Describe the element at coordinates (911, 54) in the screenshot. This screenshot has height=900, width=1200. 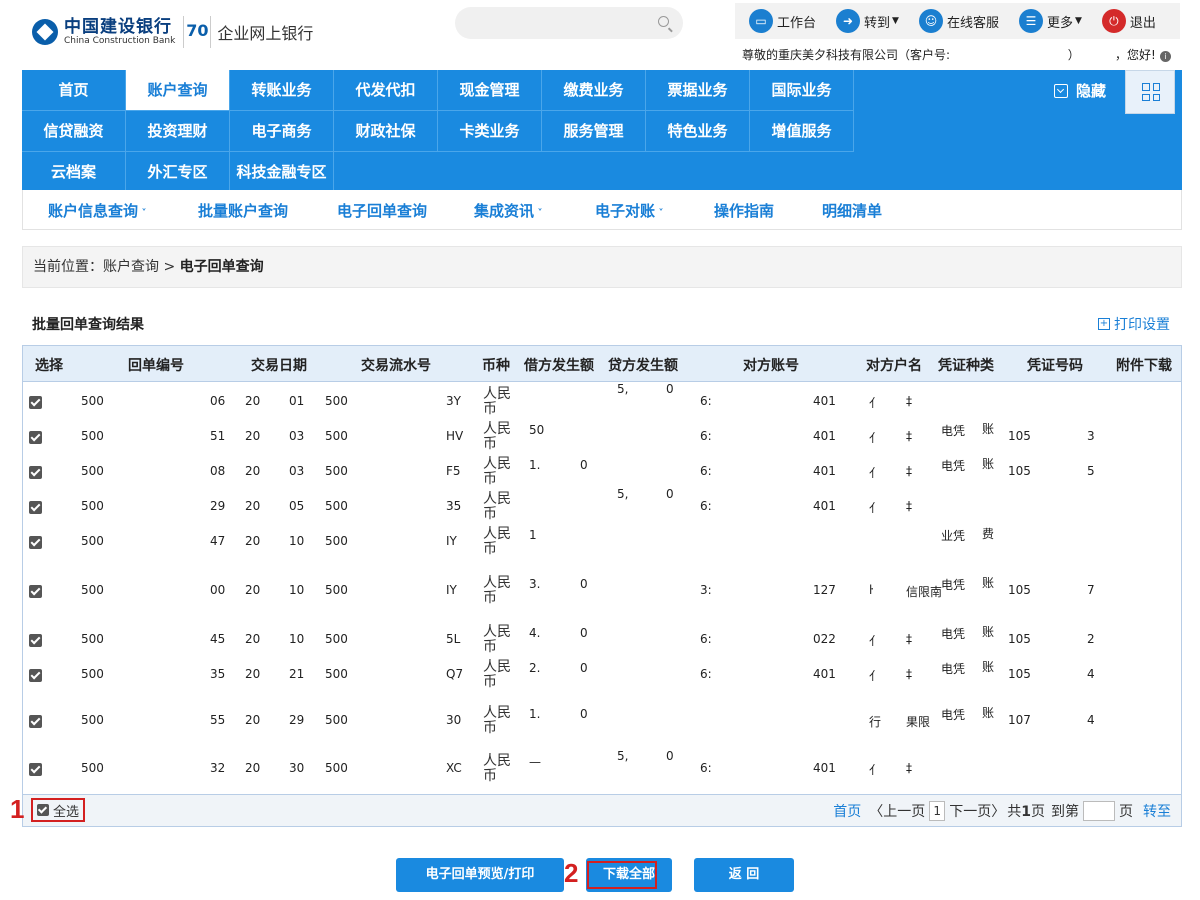
I see `greeting-text: 尊敬的重庆美夕科技有限公司（客户号: ）` at that location.